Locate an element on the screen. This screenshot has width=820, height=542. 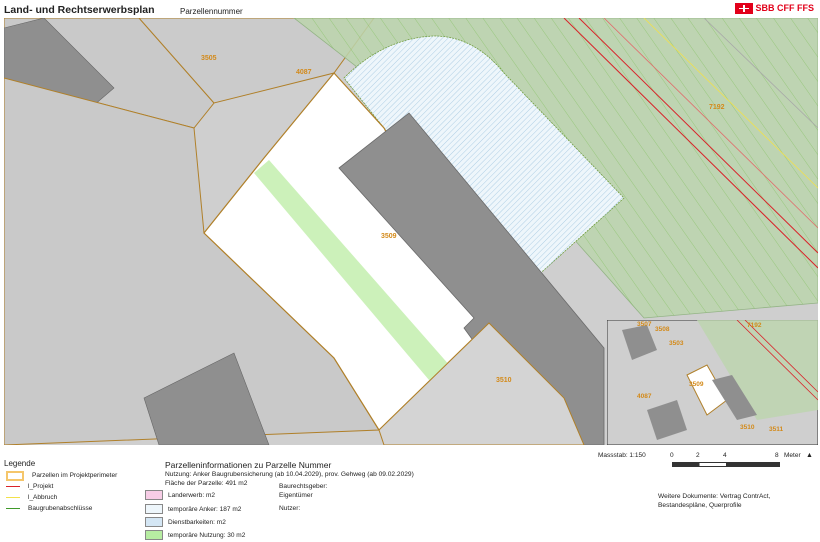
builder-label: Baurechtsgeber: is located at coordinates (303, 486).